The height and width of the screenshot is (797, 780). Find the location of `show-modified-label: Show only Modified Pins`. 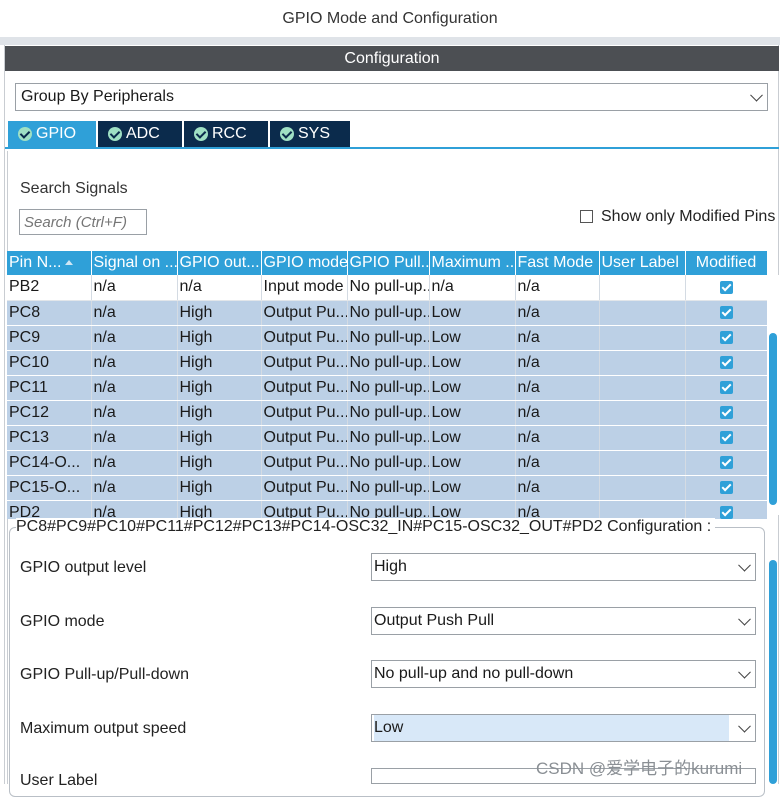

show-modified-label: Show only Modified Pins is located at coordinates (688, 216).